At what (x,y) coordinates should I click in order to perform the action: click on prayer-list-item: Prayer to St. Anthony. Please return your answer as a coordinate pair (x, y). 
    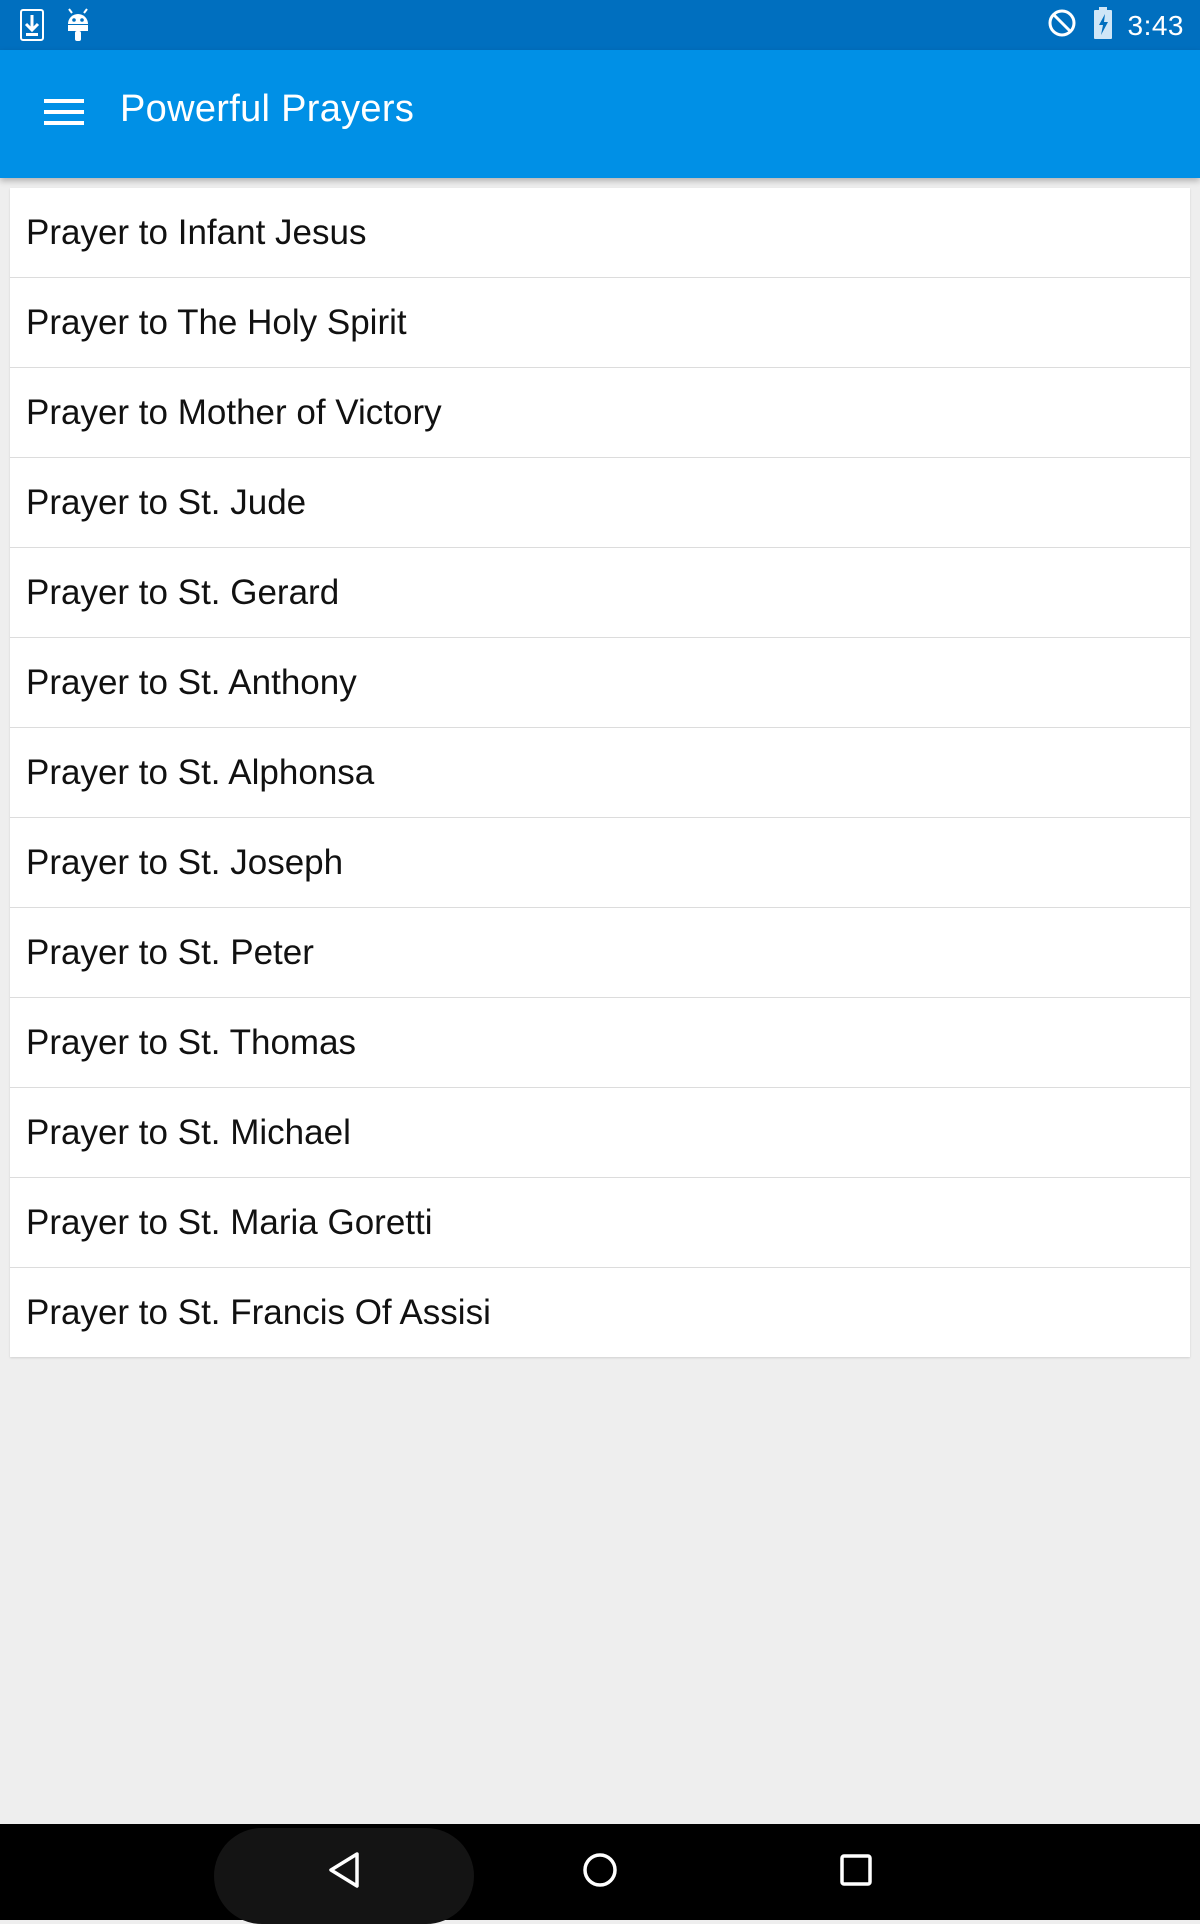
    Looking at the image, I should click on (600, 683).